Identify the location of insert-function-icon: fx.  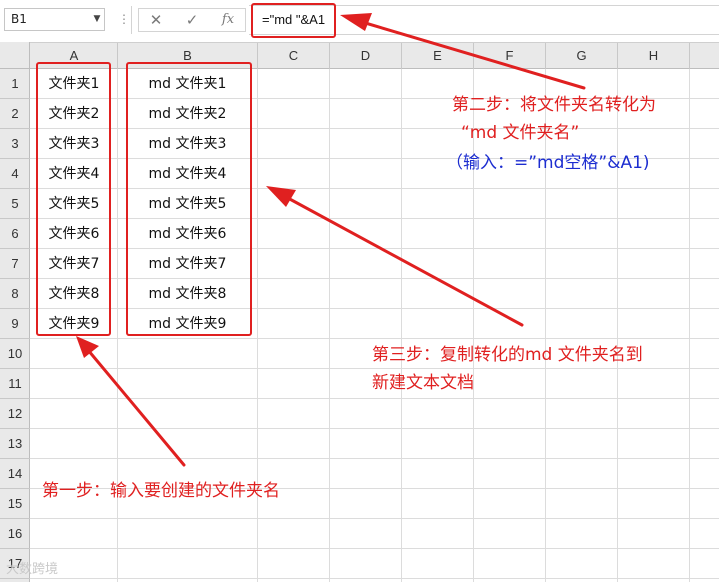
(228, 20).